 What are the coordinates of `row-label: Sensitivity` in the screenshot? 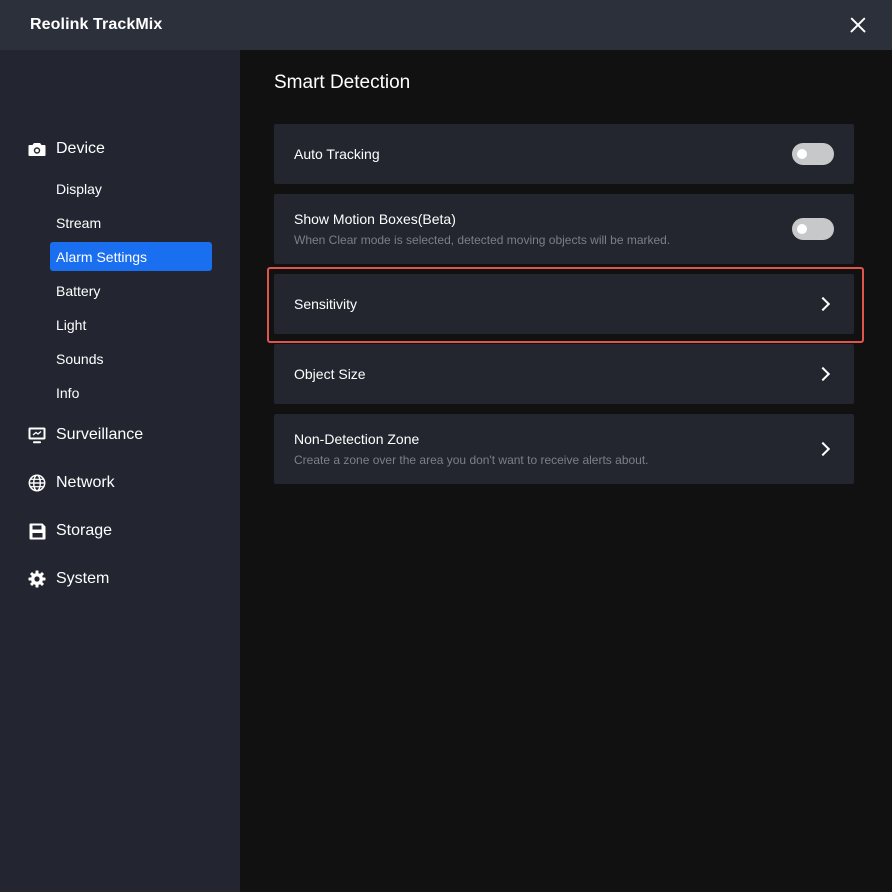 It's located at (326, 304).